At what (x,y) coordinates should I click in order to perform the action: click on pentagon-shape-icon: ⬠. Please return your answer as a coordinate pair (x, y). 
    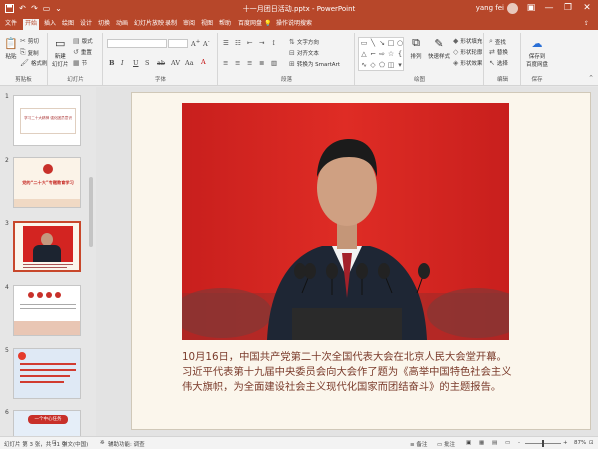
    Looking at the image, I should click on (382, 65).